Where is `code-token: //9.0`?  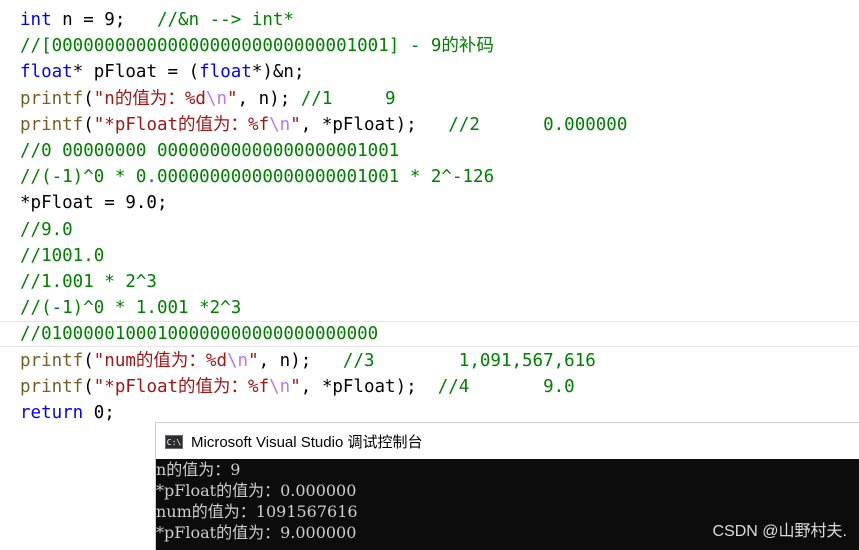
code-token: //9.0 is located at coordinates (46, 230).